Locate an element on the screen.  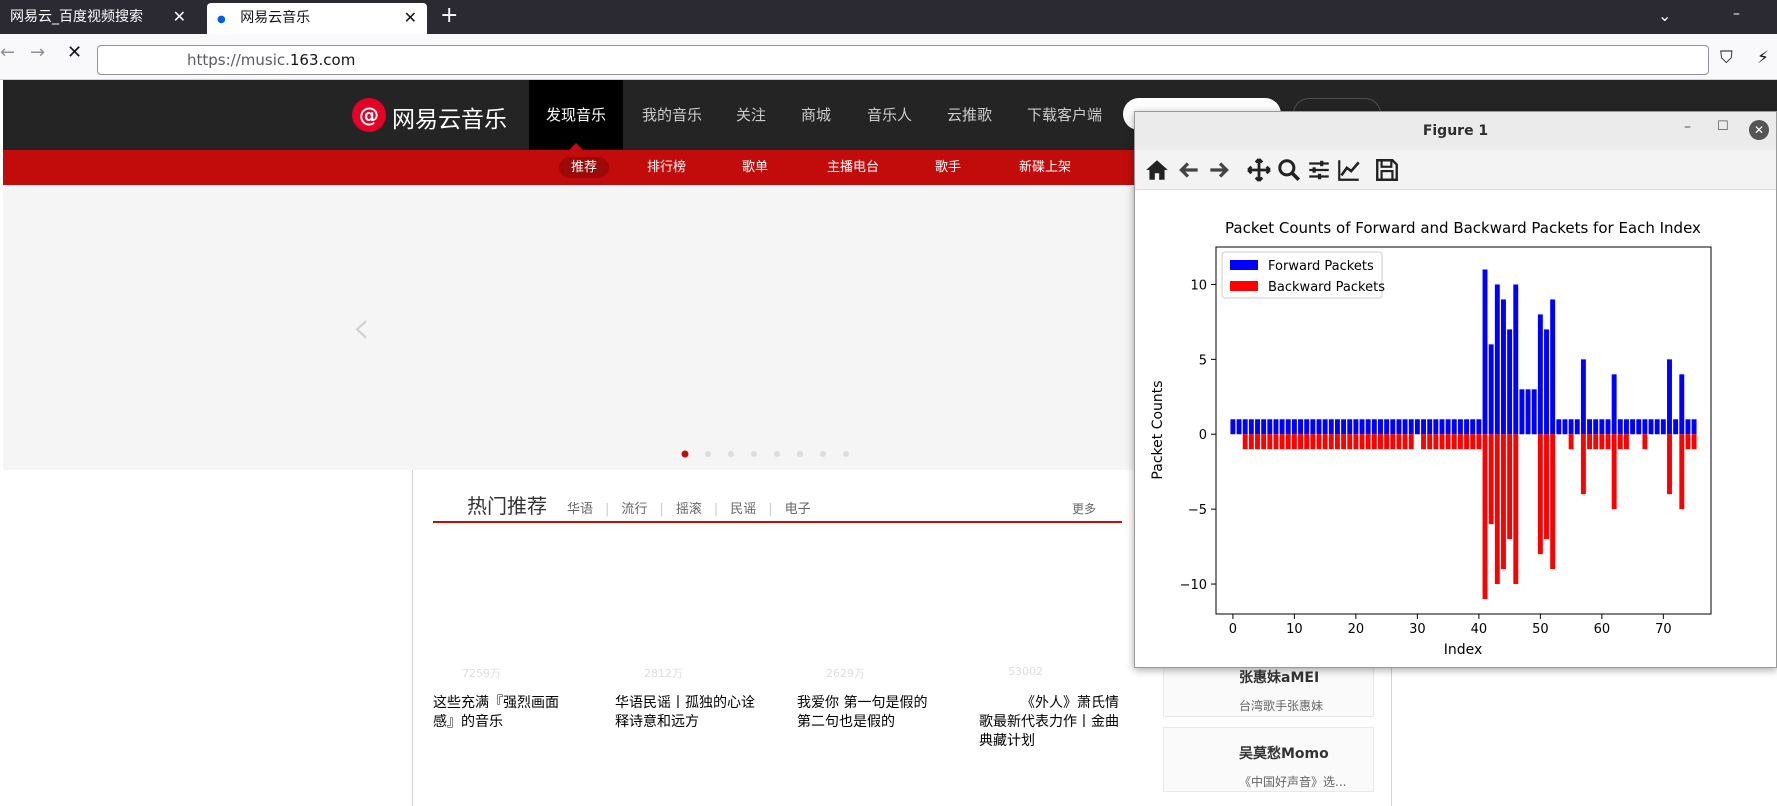
y-axis-label: Packet Counts is located at coordinates (1158, 429).